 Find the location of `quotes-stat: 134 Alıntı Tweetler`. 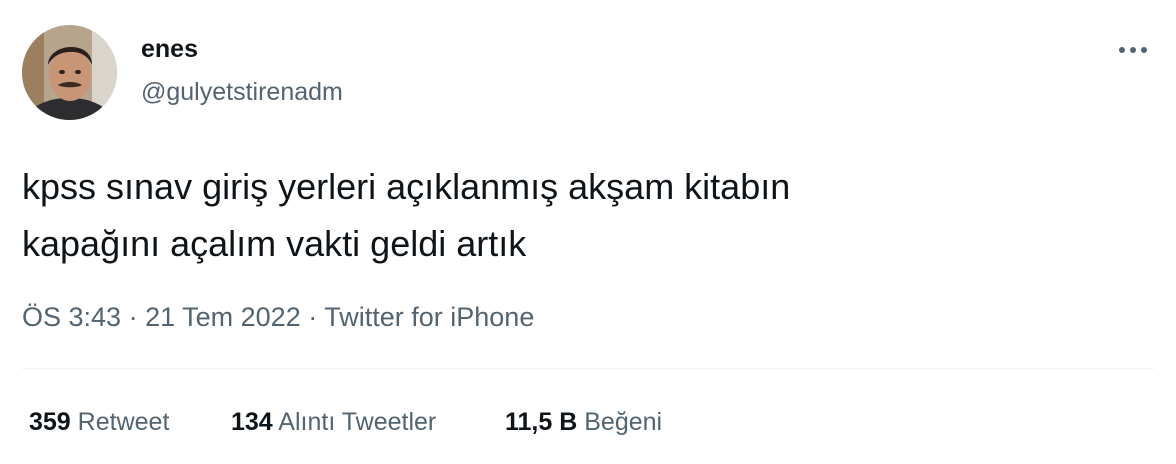

quotes-stat: 134 Alıntı Tweetler is located at coordinates (333, 422).